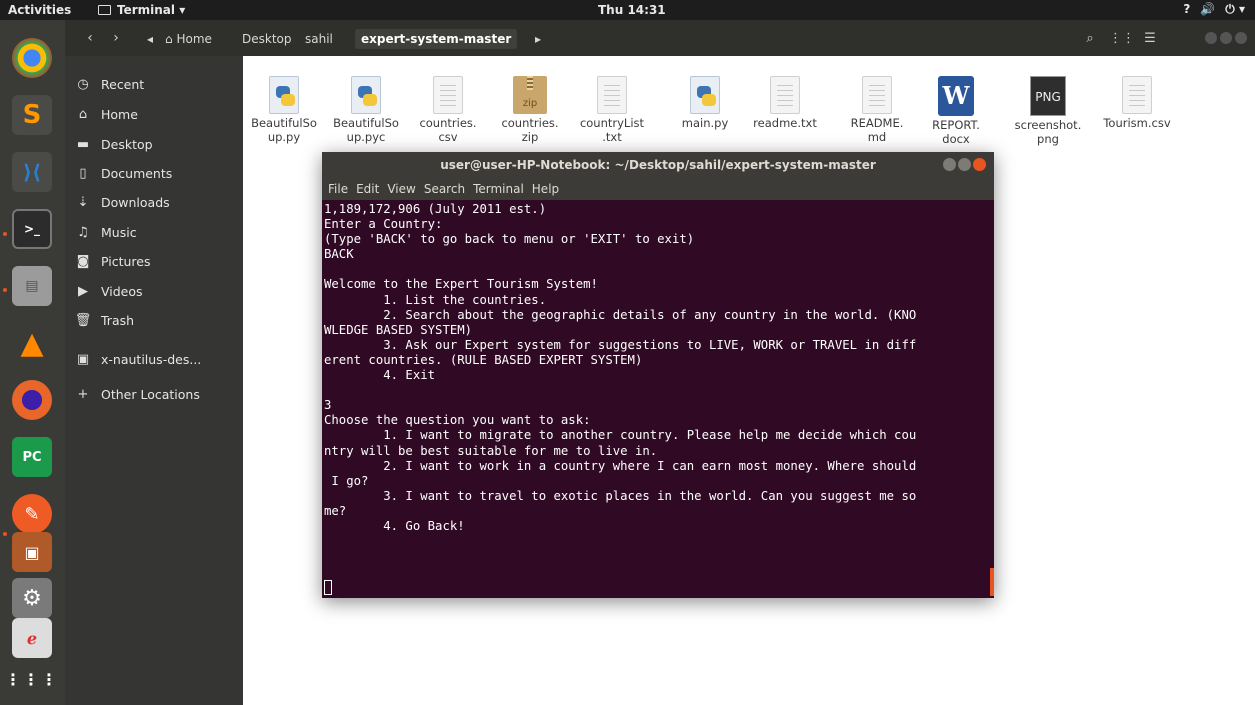 The height and width of the screenshot is (705, 1255). What do you see at coordinates (632, 10) in the screenshot?
I see `clock: Thu 14:31` at bounding box center [632, 10].